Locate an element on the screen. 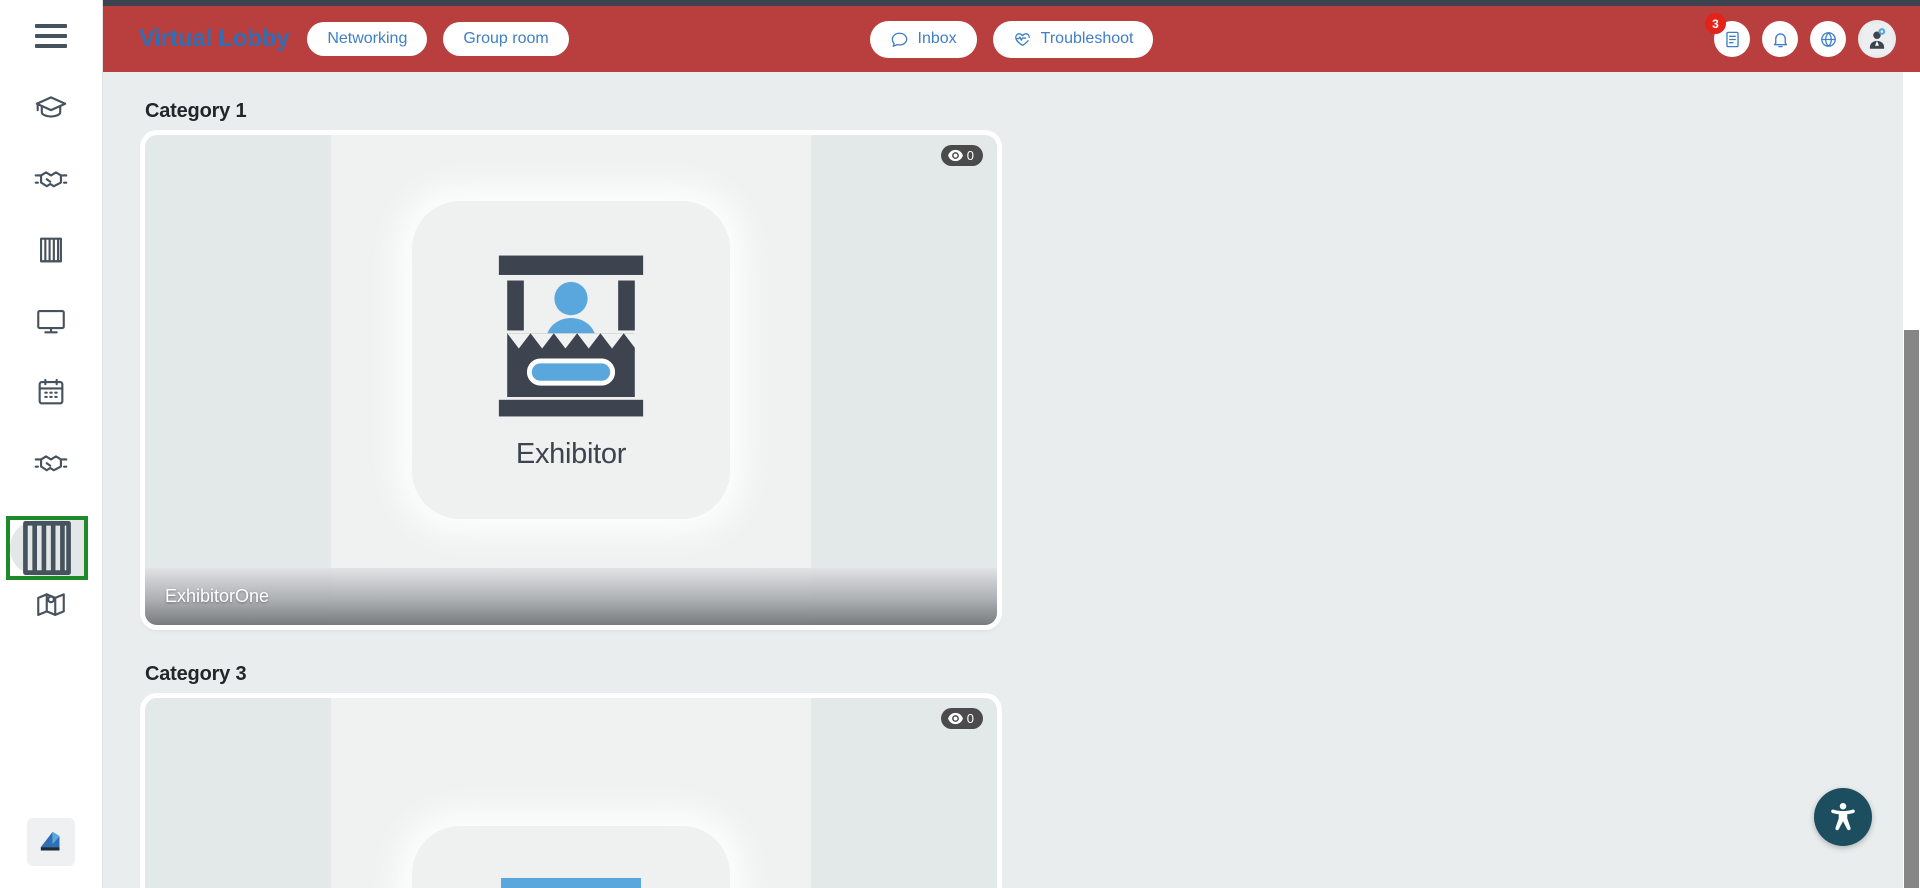 The image size is (1920, 888). notifications-button is located at coordinates (1780, 39).